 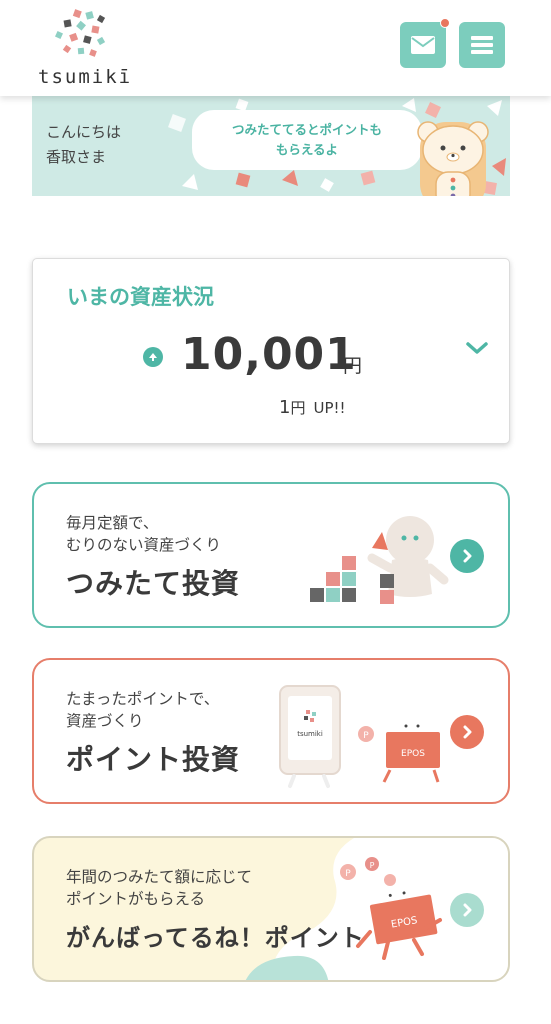 I want to click on hamburger-menu-button, so click(x=482, y=45).